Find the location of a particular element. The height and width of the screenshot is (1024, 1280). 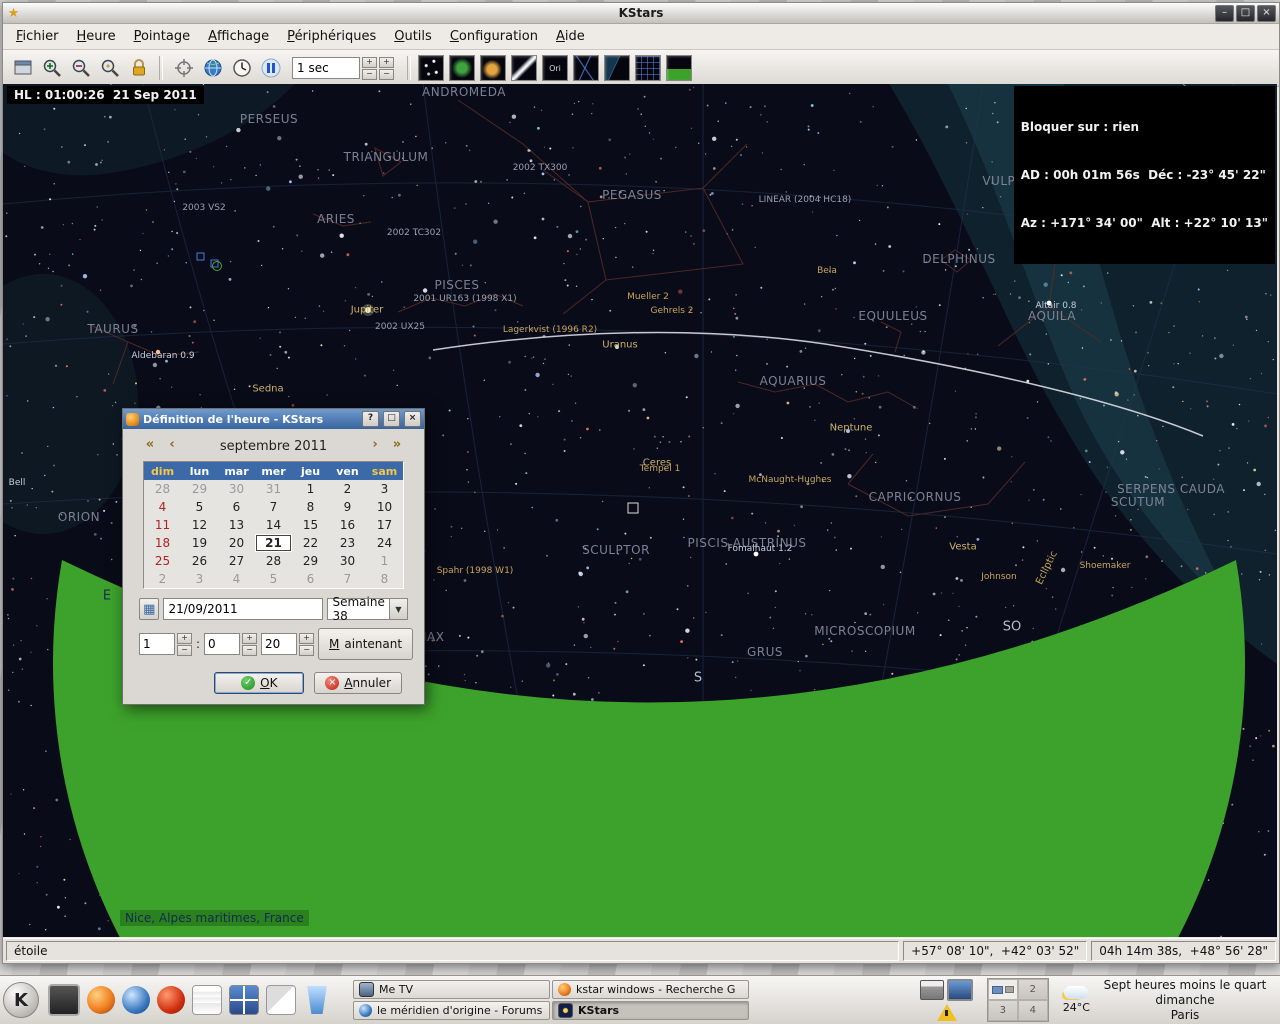

mail-icon is located at coordinates (281, 1000).